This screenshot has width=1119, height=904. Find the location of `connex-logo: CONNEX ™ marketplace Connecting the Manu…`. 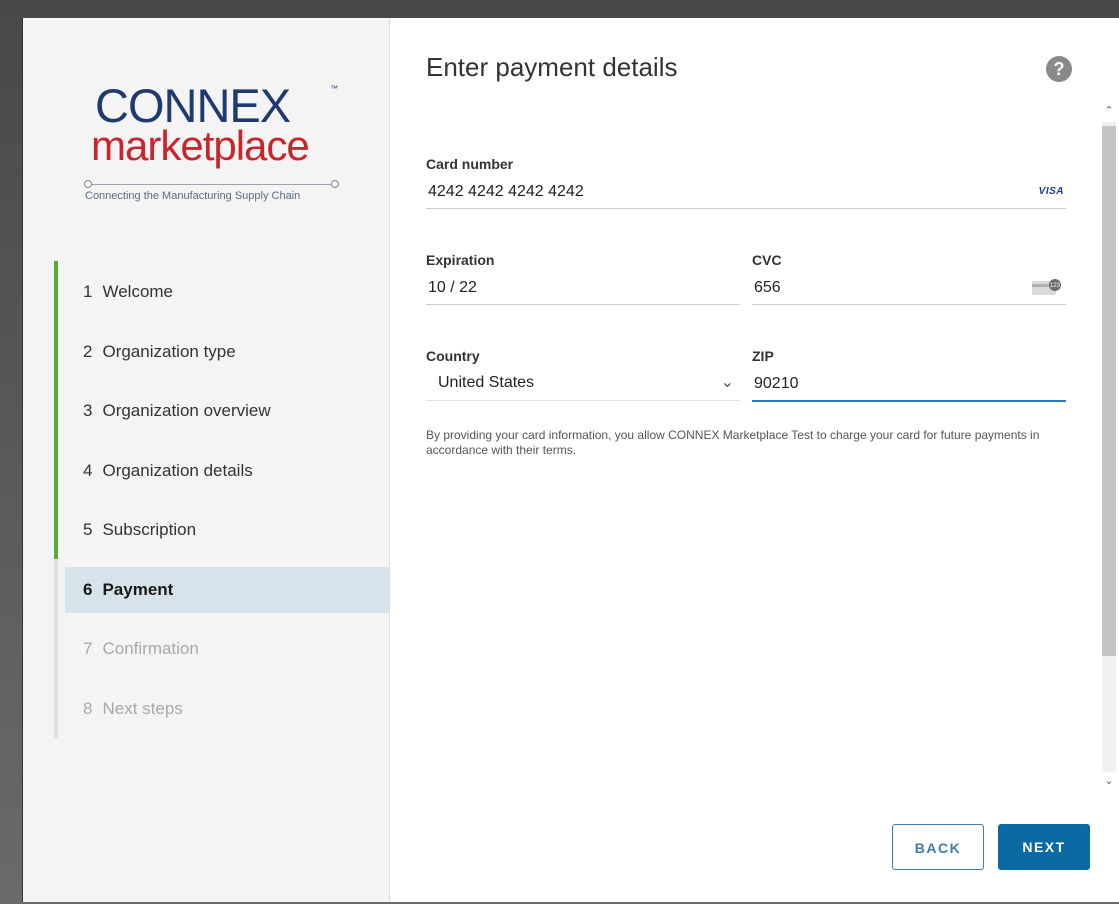

connex-logo: CONNEX ™ marketplace Connecting the Manu… is located at coordinates (214, 148).